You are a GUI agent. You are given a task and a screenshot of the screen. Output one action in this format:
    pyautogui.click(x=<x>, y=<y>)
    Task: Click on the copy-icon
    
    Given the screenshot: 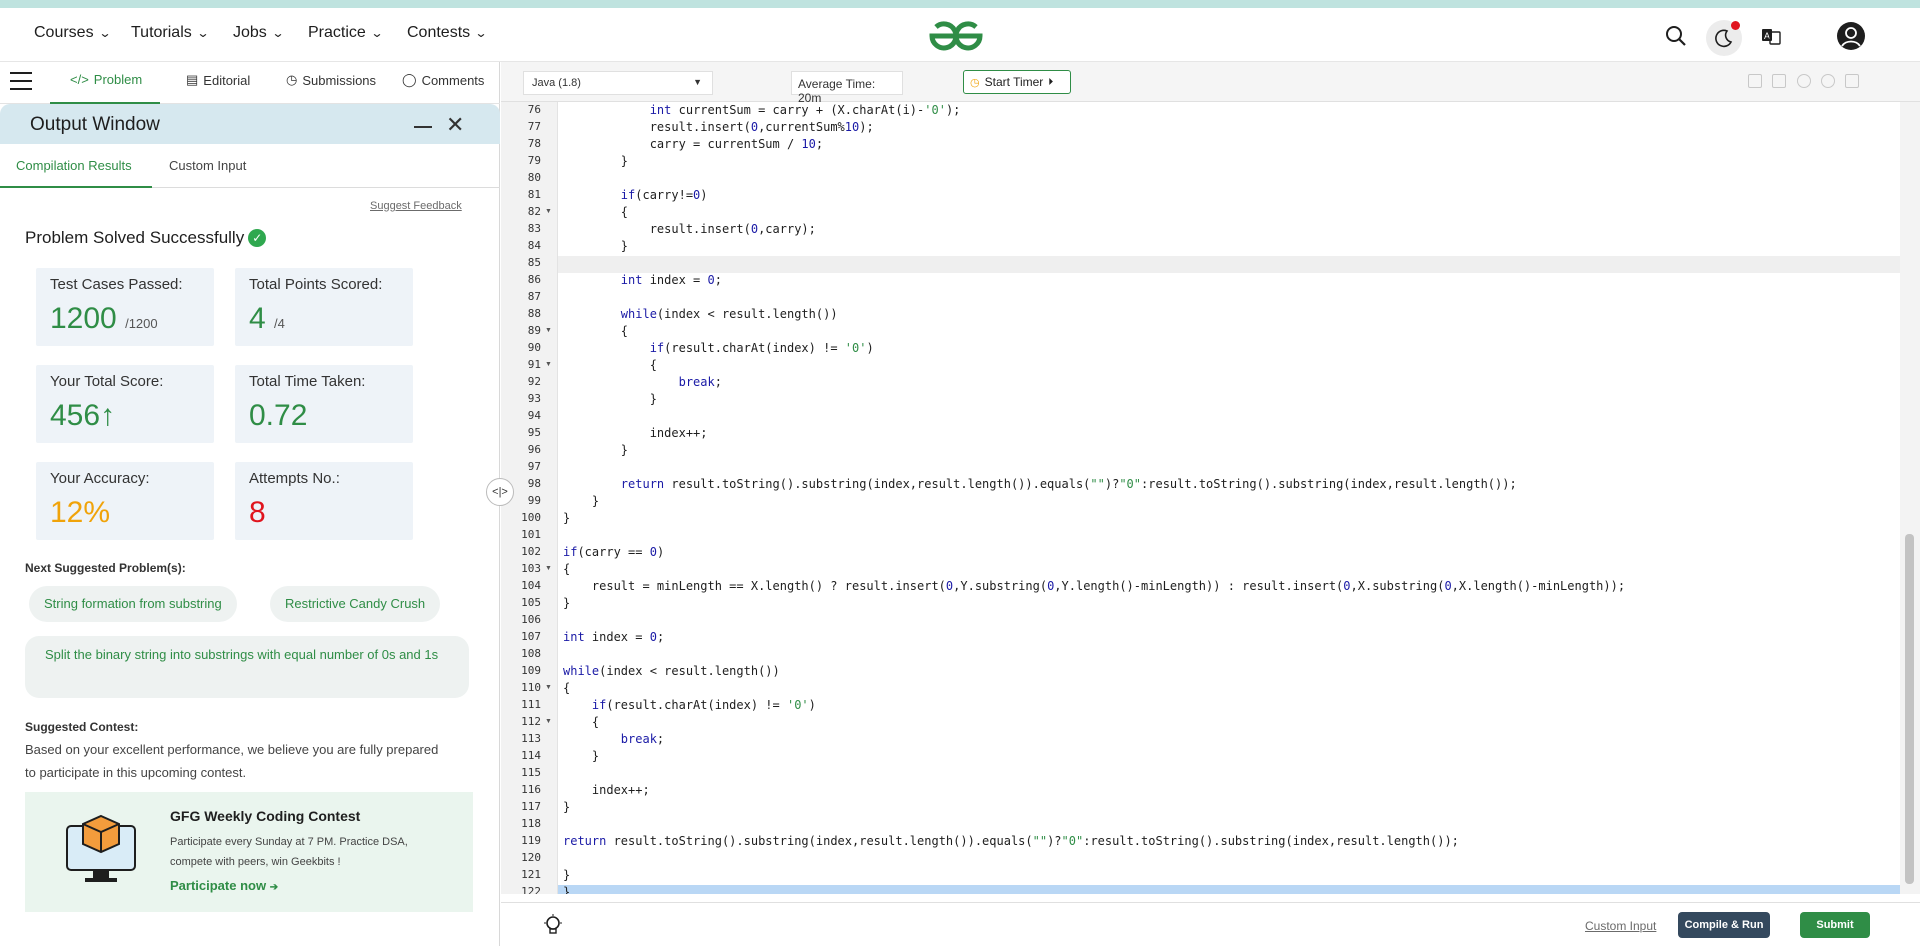 What is the action you would take?
    pyautogui.click(x=1755, y=81)
    